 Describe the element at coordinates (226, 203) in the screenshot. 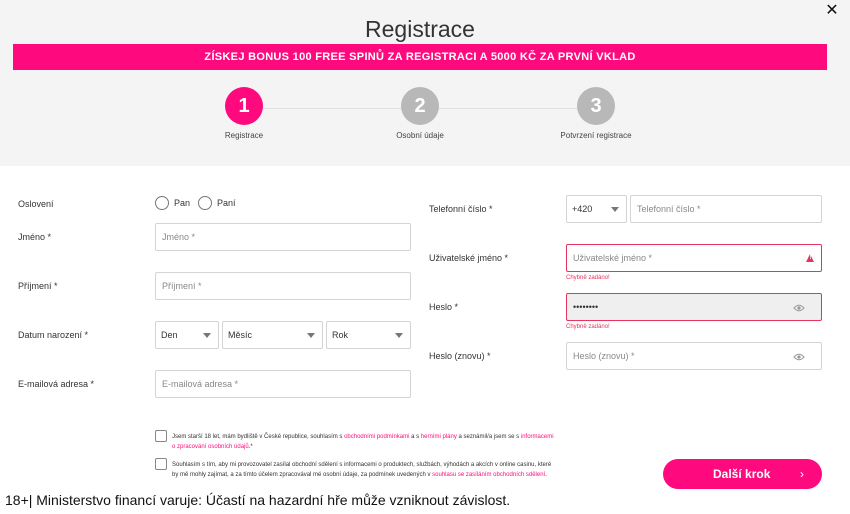

I see `salutation-pani-label: Paní` at that location.